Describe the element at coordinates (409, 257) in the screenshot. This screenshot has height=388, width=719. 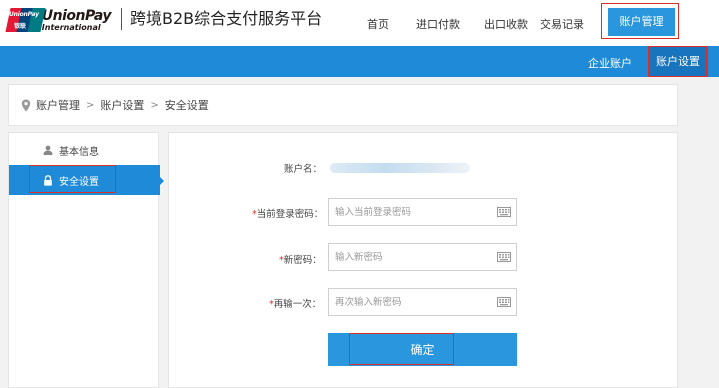
I see `new-password-input` at that location.